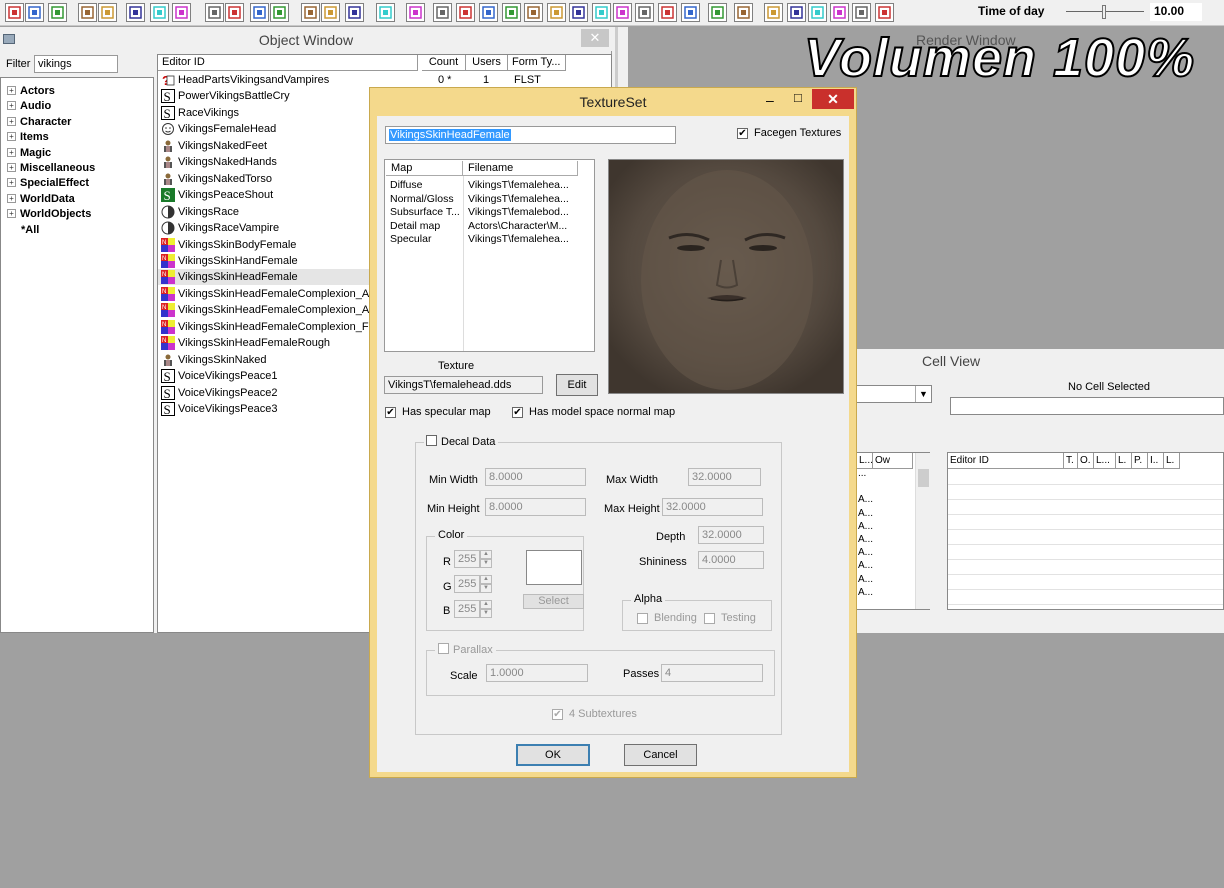 This screenshot has width=1224, height=888. I want to click on maximize-button: □, so click(801, 97).